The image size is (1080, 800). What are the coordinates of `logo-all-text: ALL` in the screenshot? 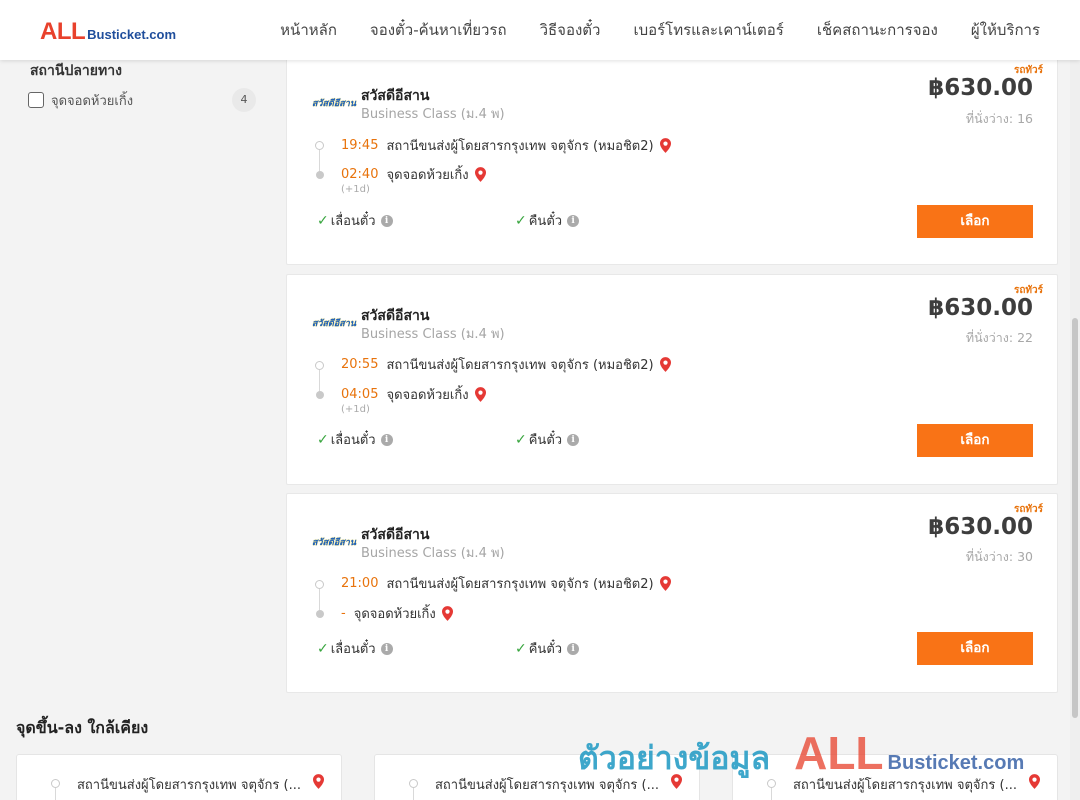 It's located at (63, 31).